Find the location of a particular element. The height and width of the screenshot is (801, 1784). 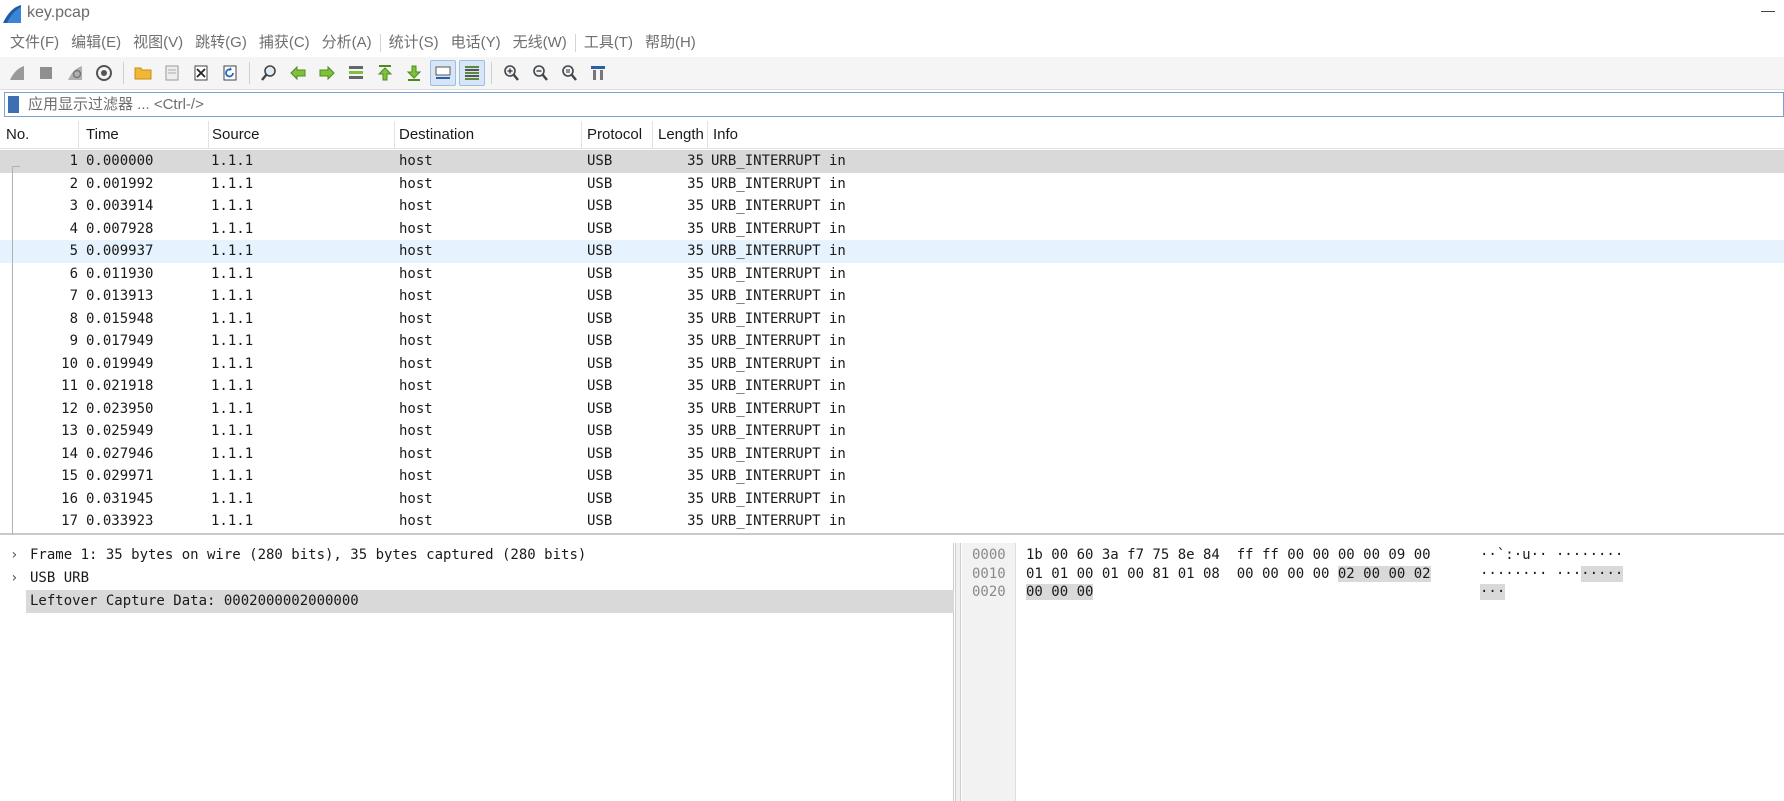

column-header-info: Info is located at coordinates (1245, 135).